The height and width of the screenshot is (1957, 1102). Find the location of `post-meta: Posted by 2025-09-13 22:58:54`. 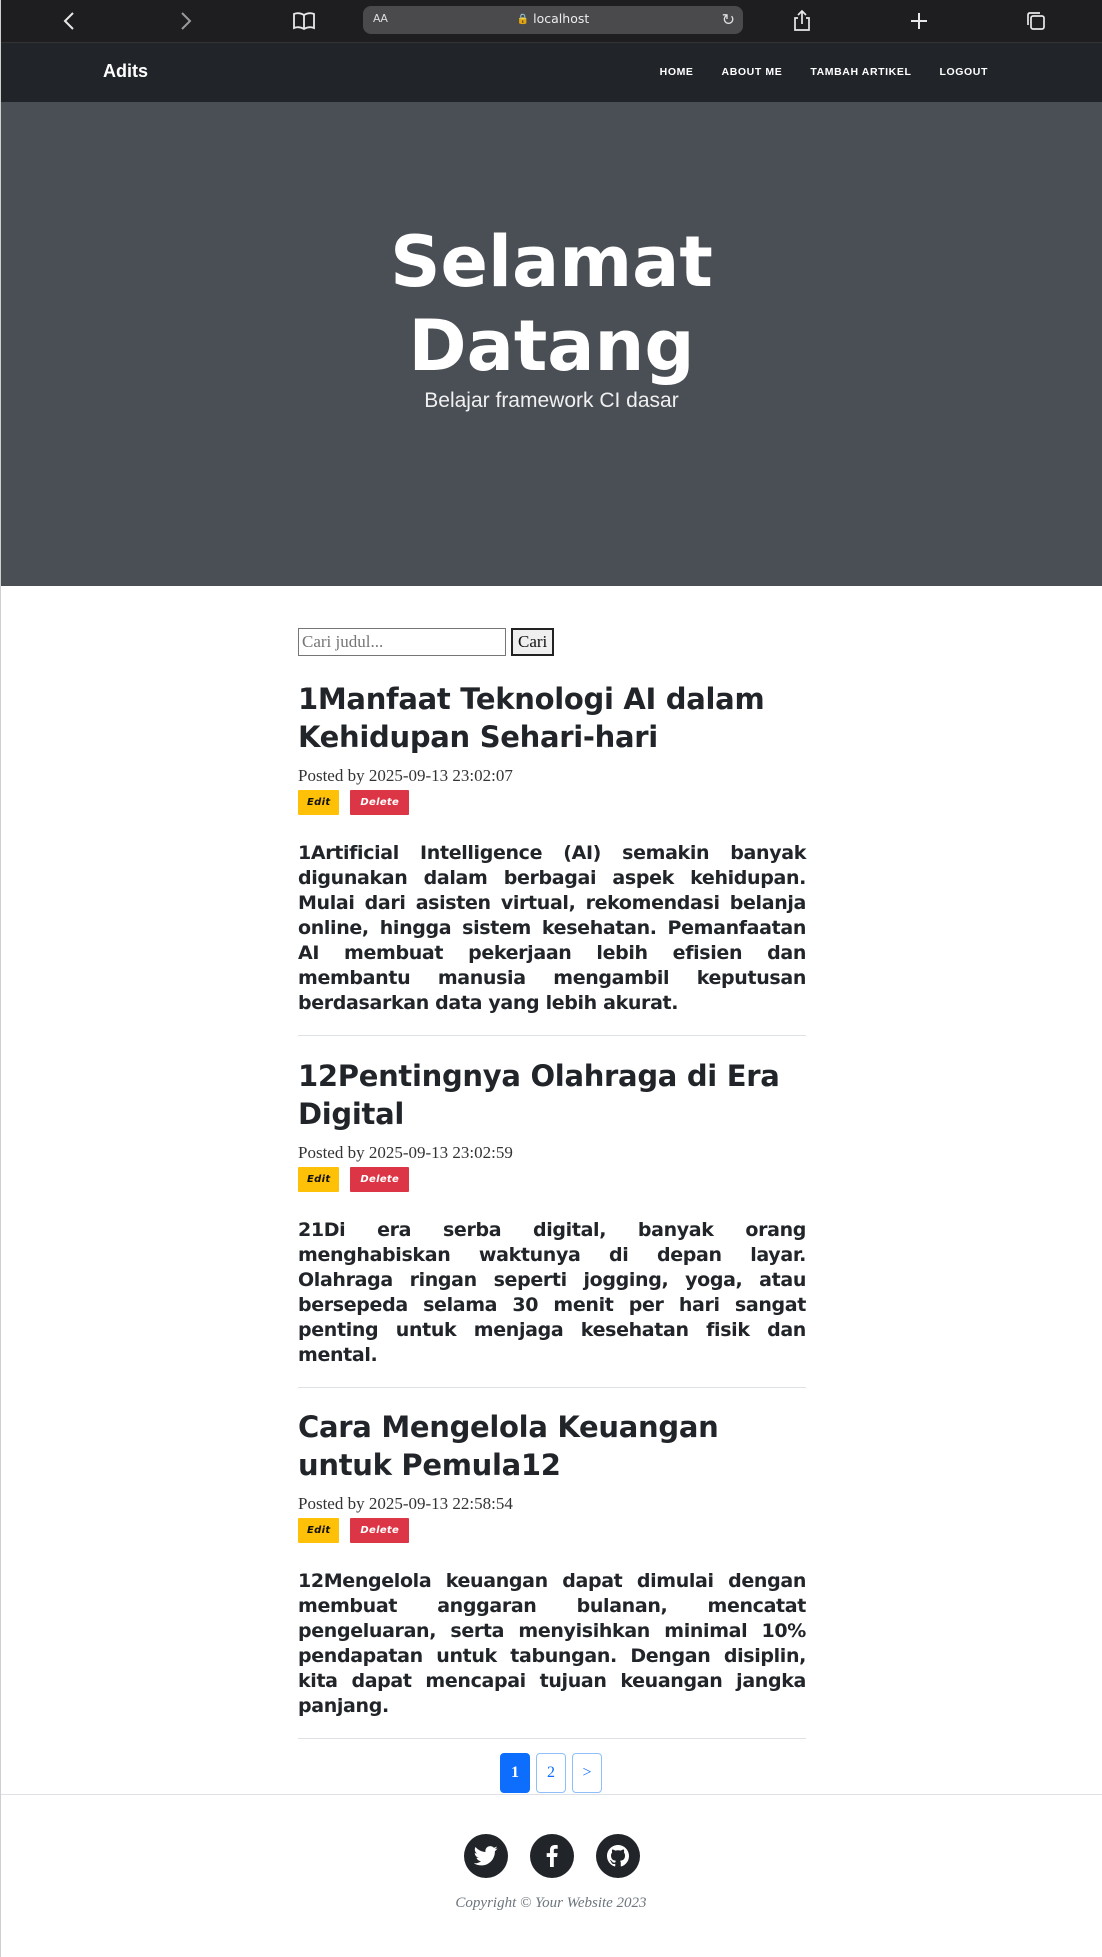

post-meta: Posted by 2025-09-13 22:58:54 is located at coordinates (405, 1503).